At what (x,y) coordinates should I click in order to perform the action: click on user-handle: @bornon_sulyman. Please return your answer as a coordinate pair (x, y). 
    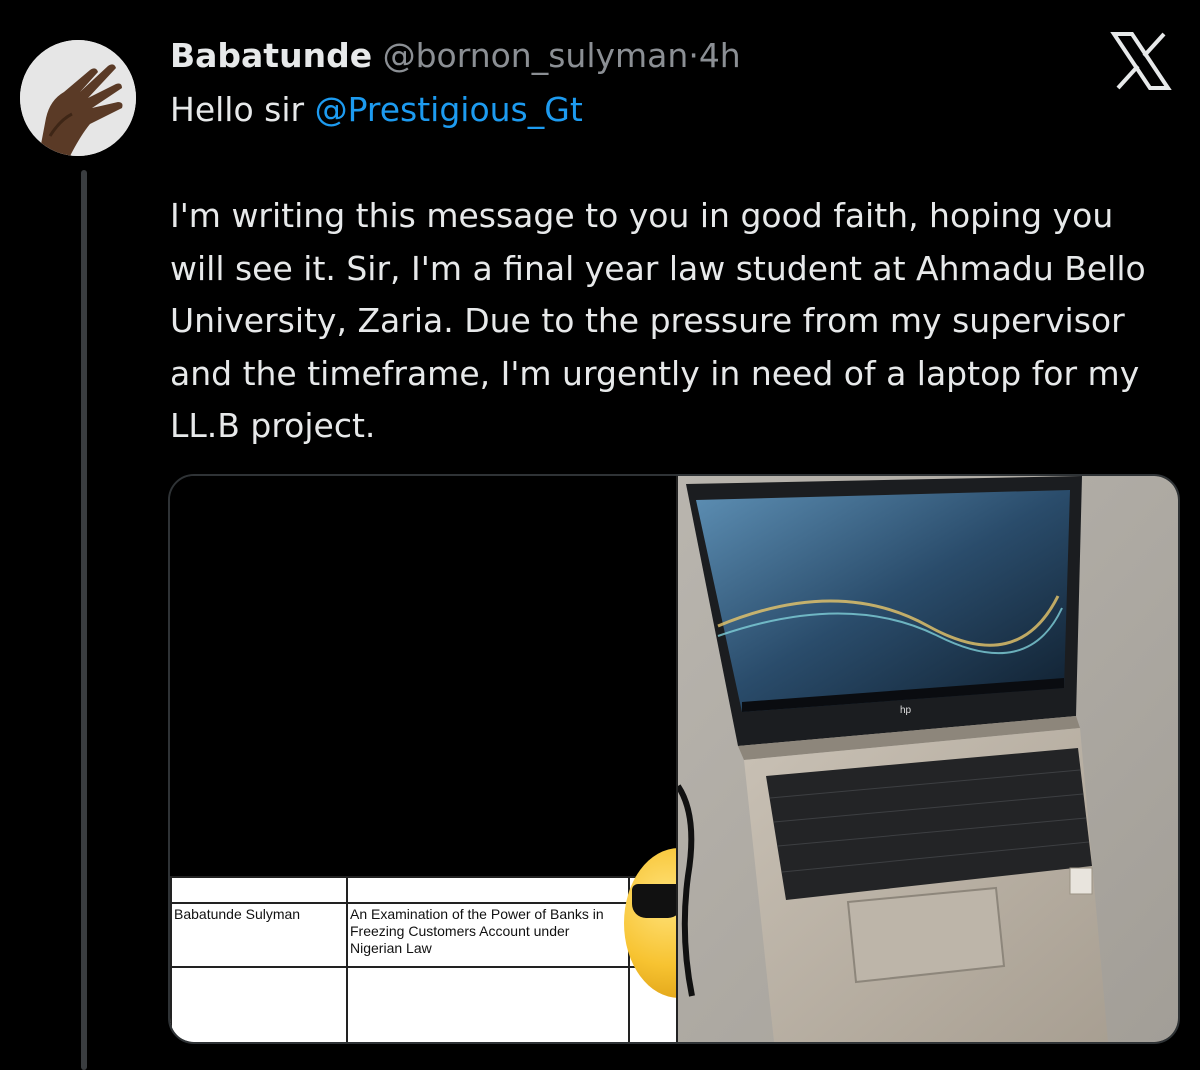
    Looking at the image, I should click on (536, 55).